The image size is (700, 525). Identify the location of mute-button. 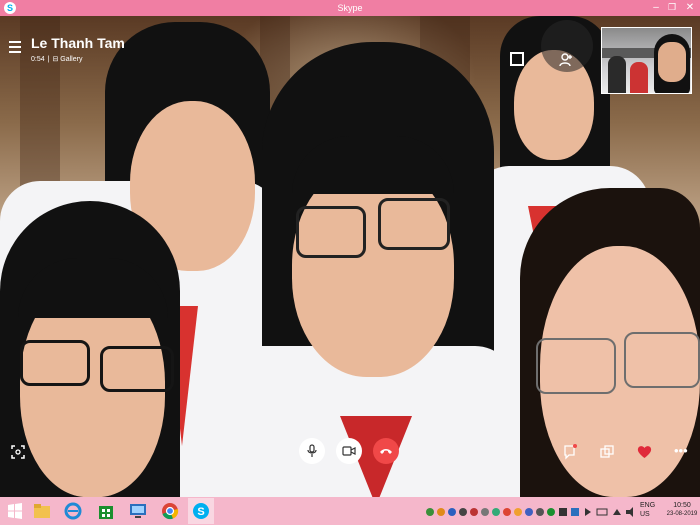
(312, 451).